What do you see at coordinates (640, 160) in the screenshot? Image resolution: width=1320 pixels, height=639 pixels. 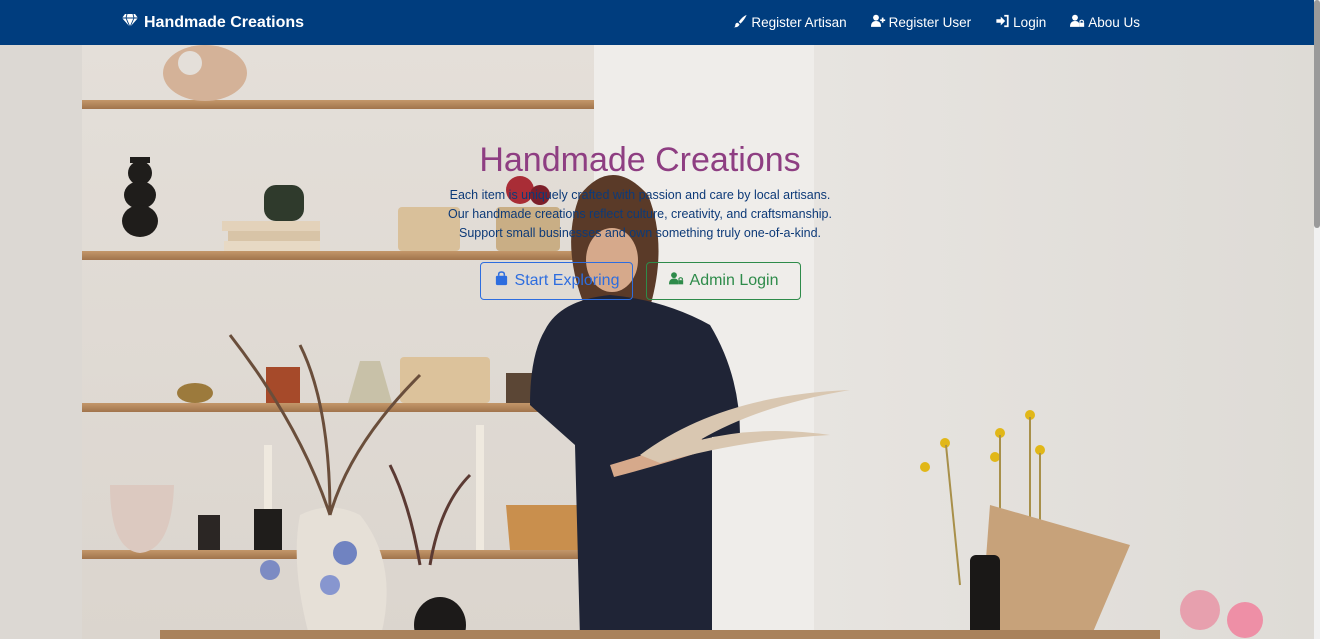 I see `hero-title: Handmade Creations` at bounding box center [640, 160].